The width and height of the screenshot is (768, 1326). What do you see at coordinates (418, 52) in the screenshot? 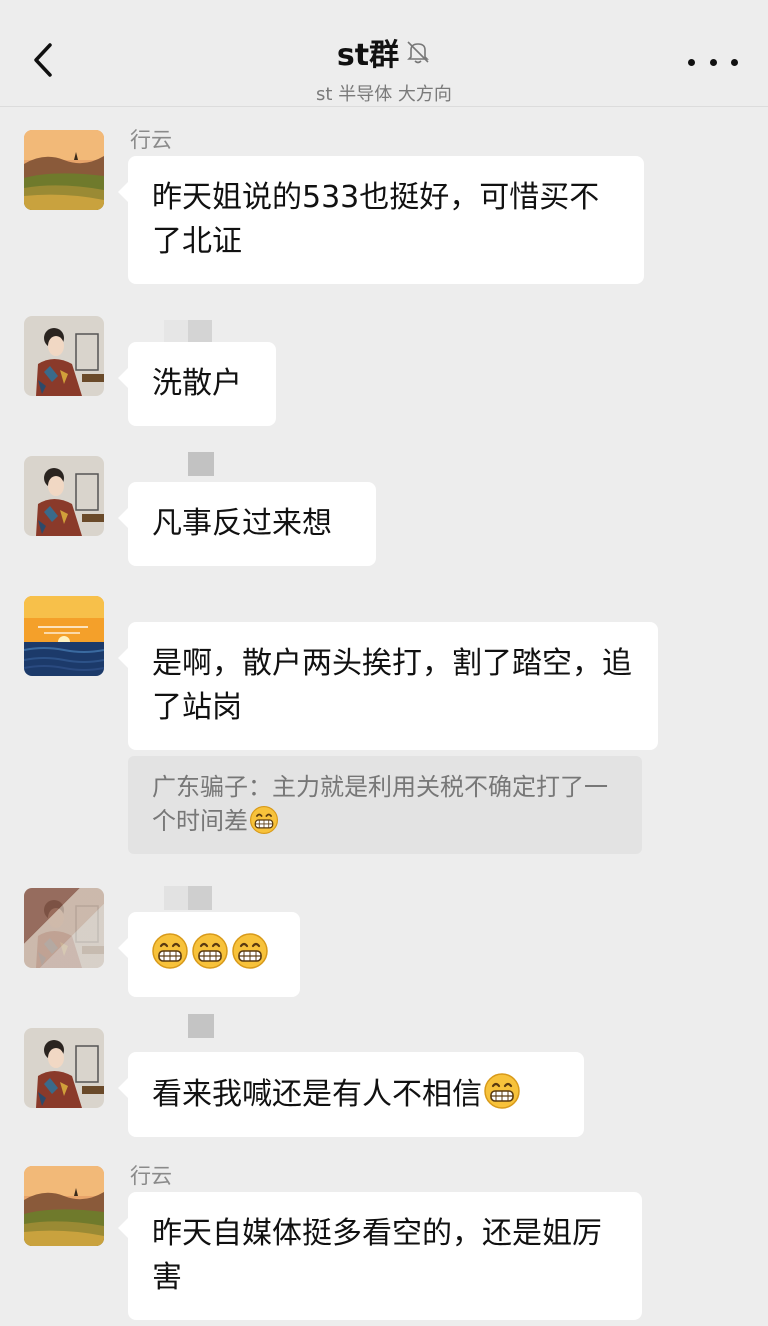
I see `bell-off-icon` at bounding box center [418, 52].